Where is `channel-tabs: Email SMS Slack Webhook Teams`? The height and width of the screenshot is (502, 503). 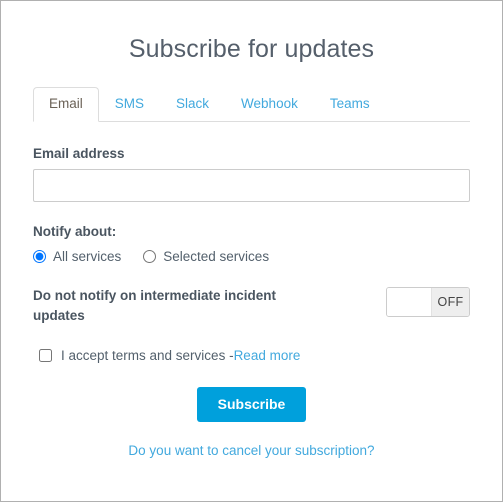
channel-tabs: Email SMS Slack Webhook Teams is located at coordinates (251, 104).